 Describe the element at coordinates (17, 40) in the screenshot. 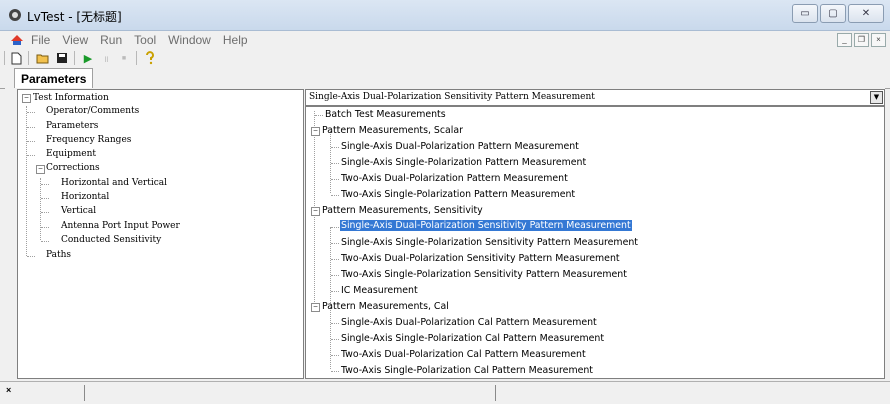

I see `mdi-child-icon` at that location.